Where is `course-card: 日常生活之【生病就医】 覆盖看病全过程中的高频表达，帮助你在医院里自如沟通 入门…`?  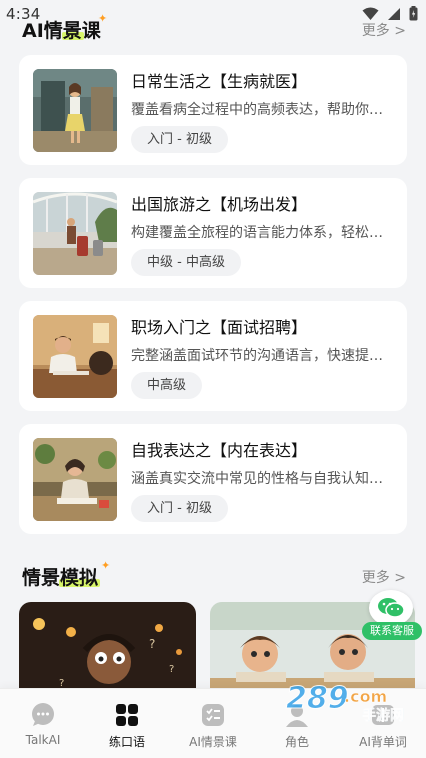
course-card: 日常生活之【生病就医】 覆盖看病全过程中的高频表达，帮助你在医院里自如沟通 入门… is located at coordinates (213, 110).